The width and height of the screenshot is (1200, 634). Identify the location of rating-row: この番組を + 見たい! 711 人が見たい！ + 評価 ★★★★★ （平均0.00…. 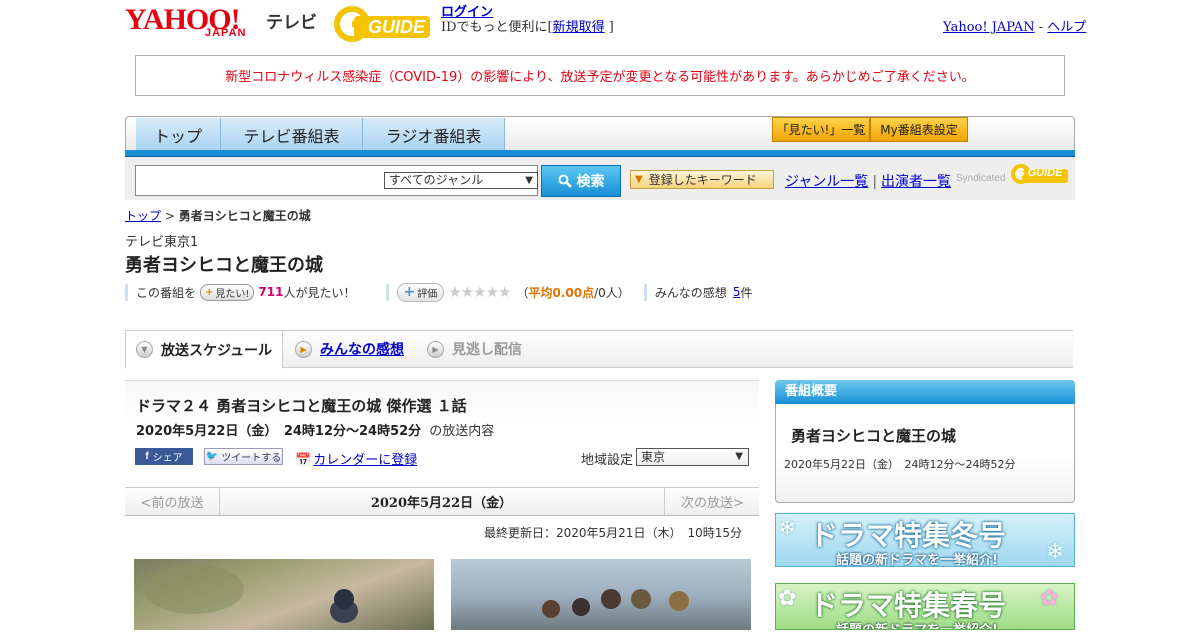
(439, 292).